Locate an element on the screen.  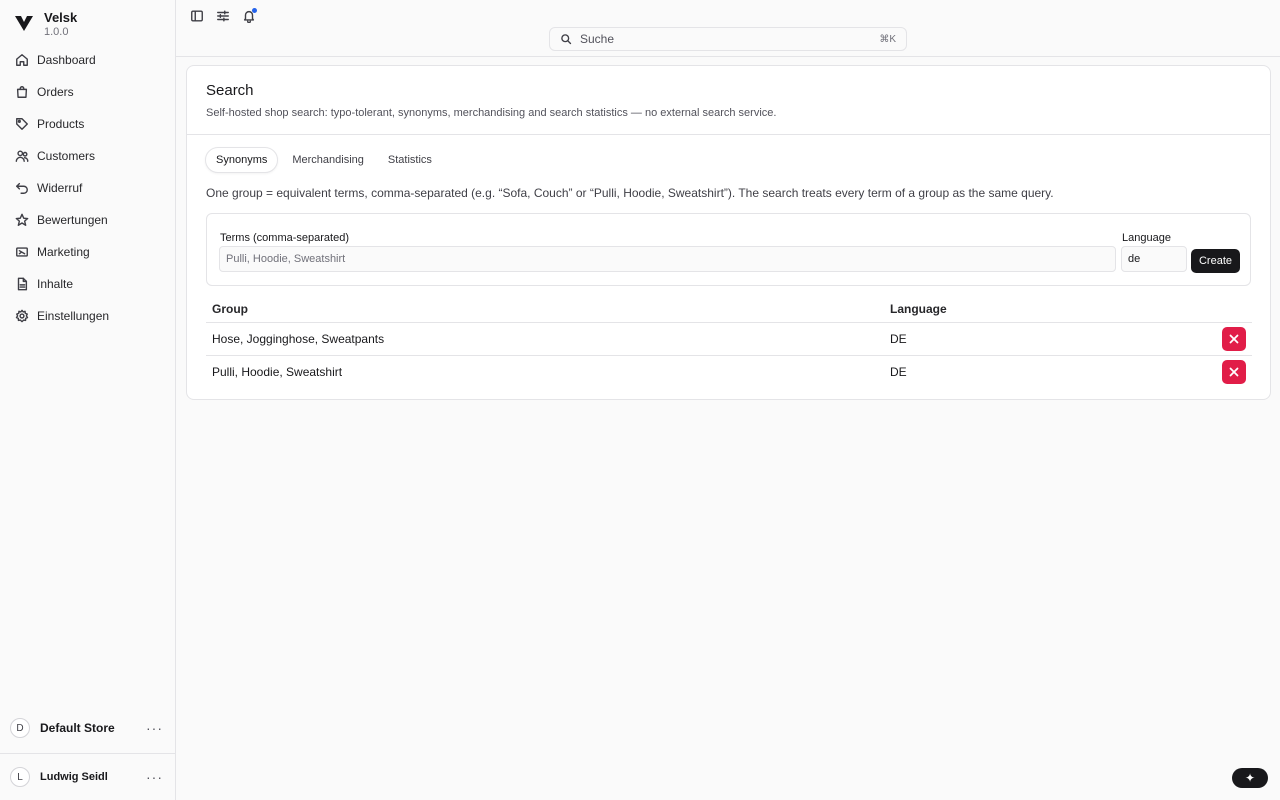
table-header-row: Group Language is located at coordinates (729, 309).